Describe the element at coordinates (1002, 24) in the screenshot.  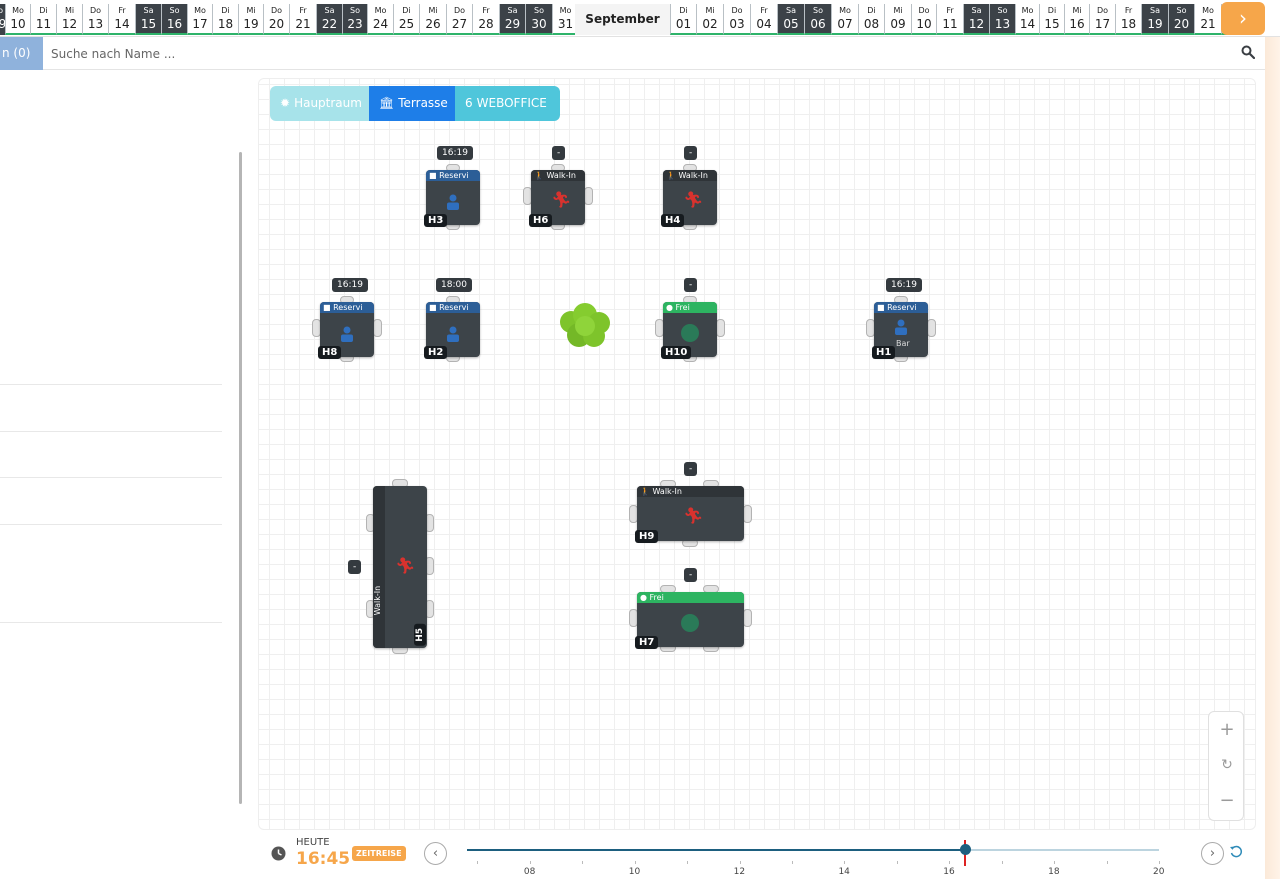
I see `day-number: 13` at that location.